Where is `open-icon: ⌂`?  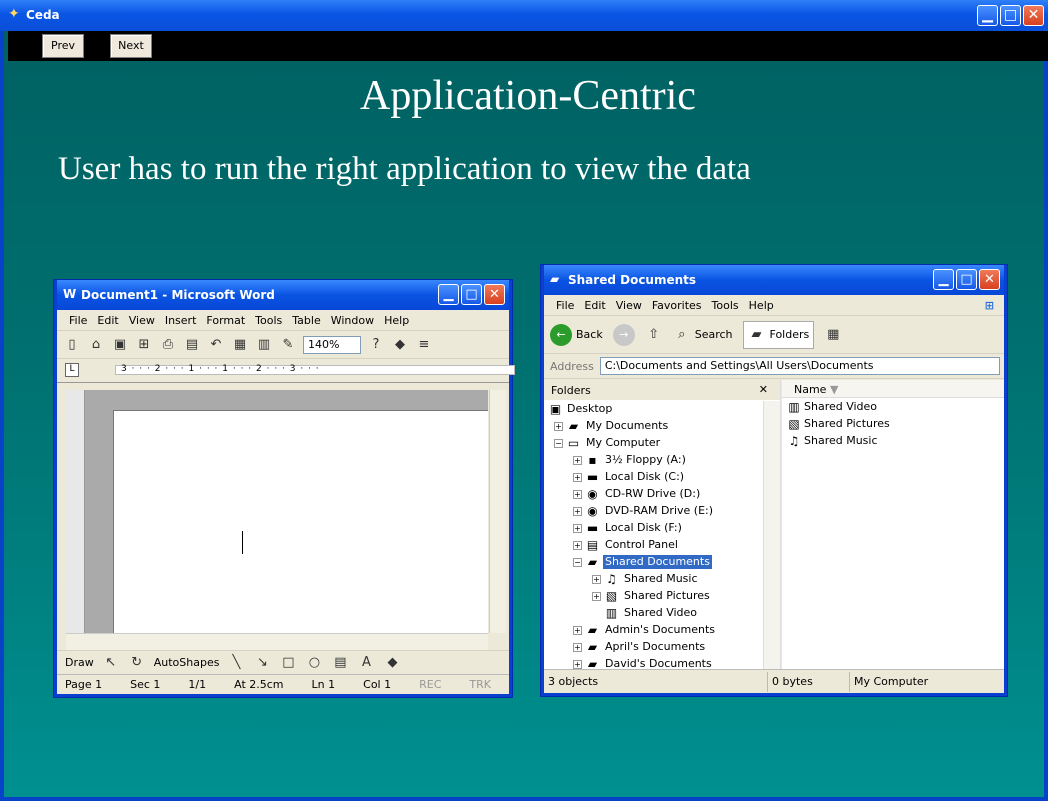
open-icon: ⌂ is located at coordinates (96, 345).